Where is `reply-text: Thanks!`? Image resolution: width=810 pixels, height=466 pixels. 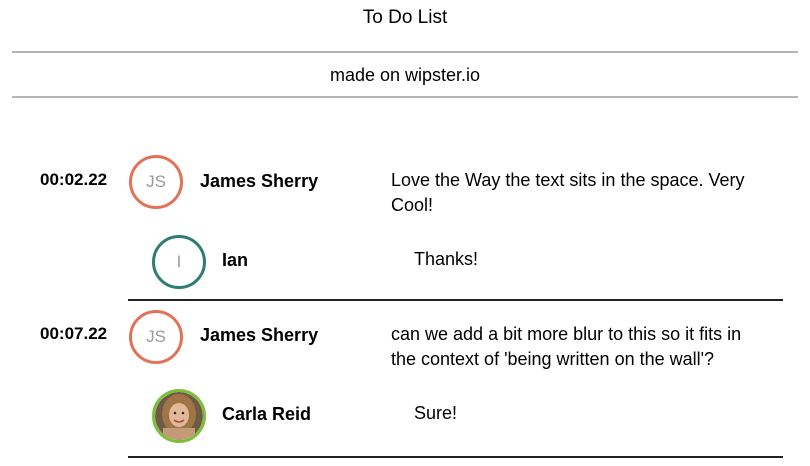 reply-text: Thanks! is located at coordinates (446, 259).